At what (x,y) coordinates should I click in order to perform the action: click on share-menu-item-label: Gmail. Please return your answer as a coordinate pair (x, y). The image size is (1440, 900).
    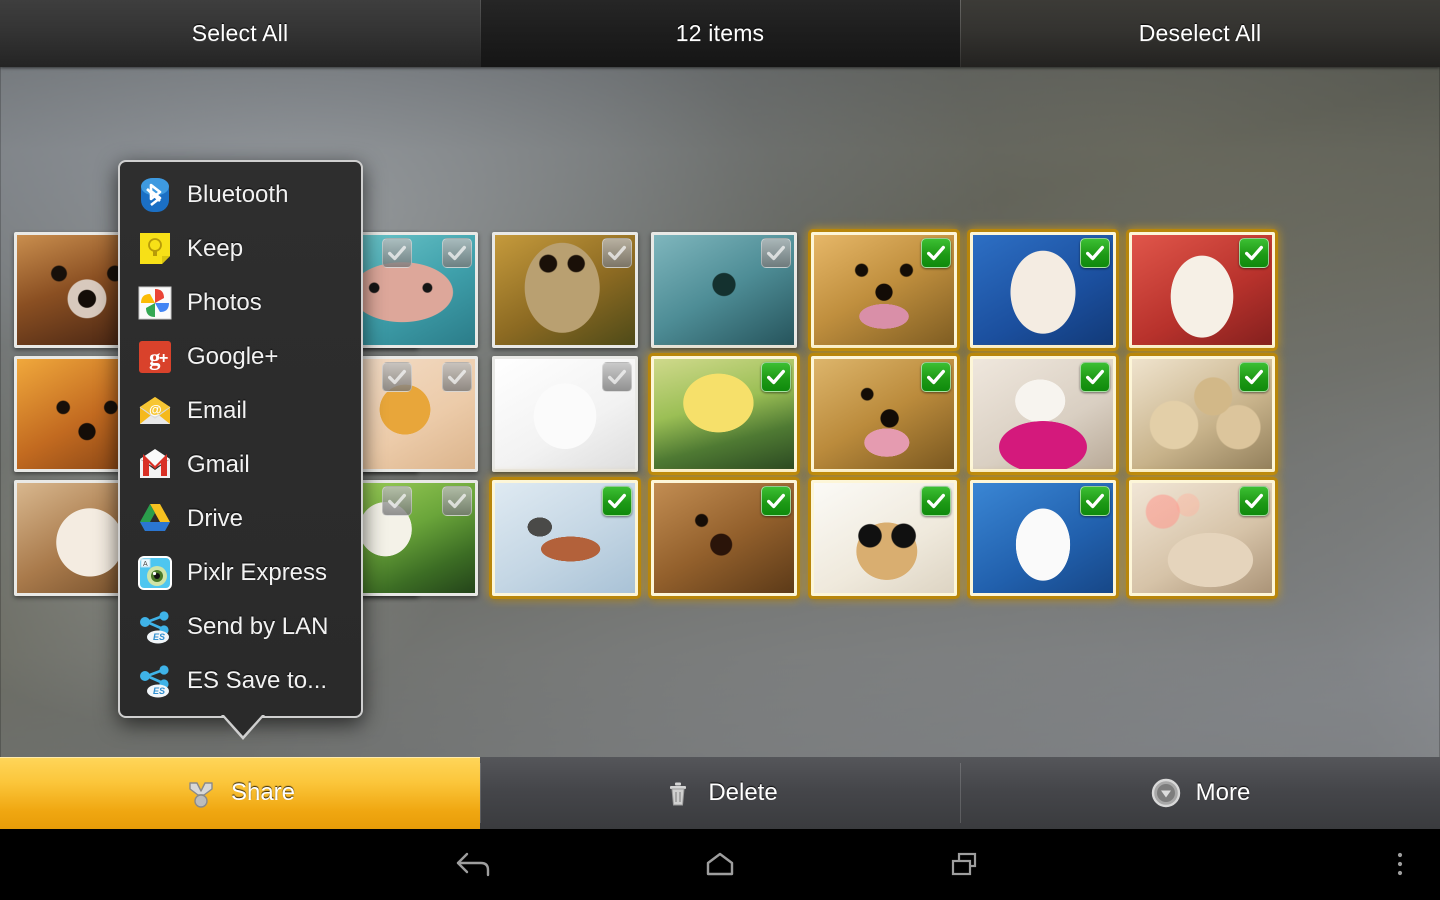
    Looking at the image, I should click on (218, 464).